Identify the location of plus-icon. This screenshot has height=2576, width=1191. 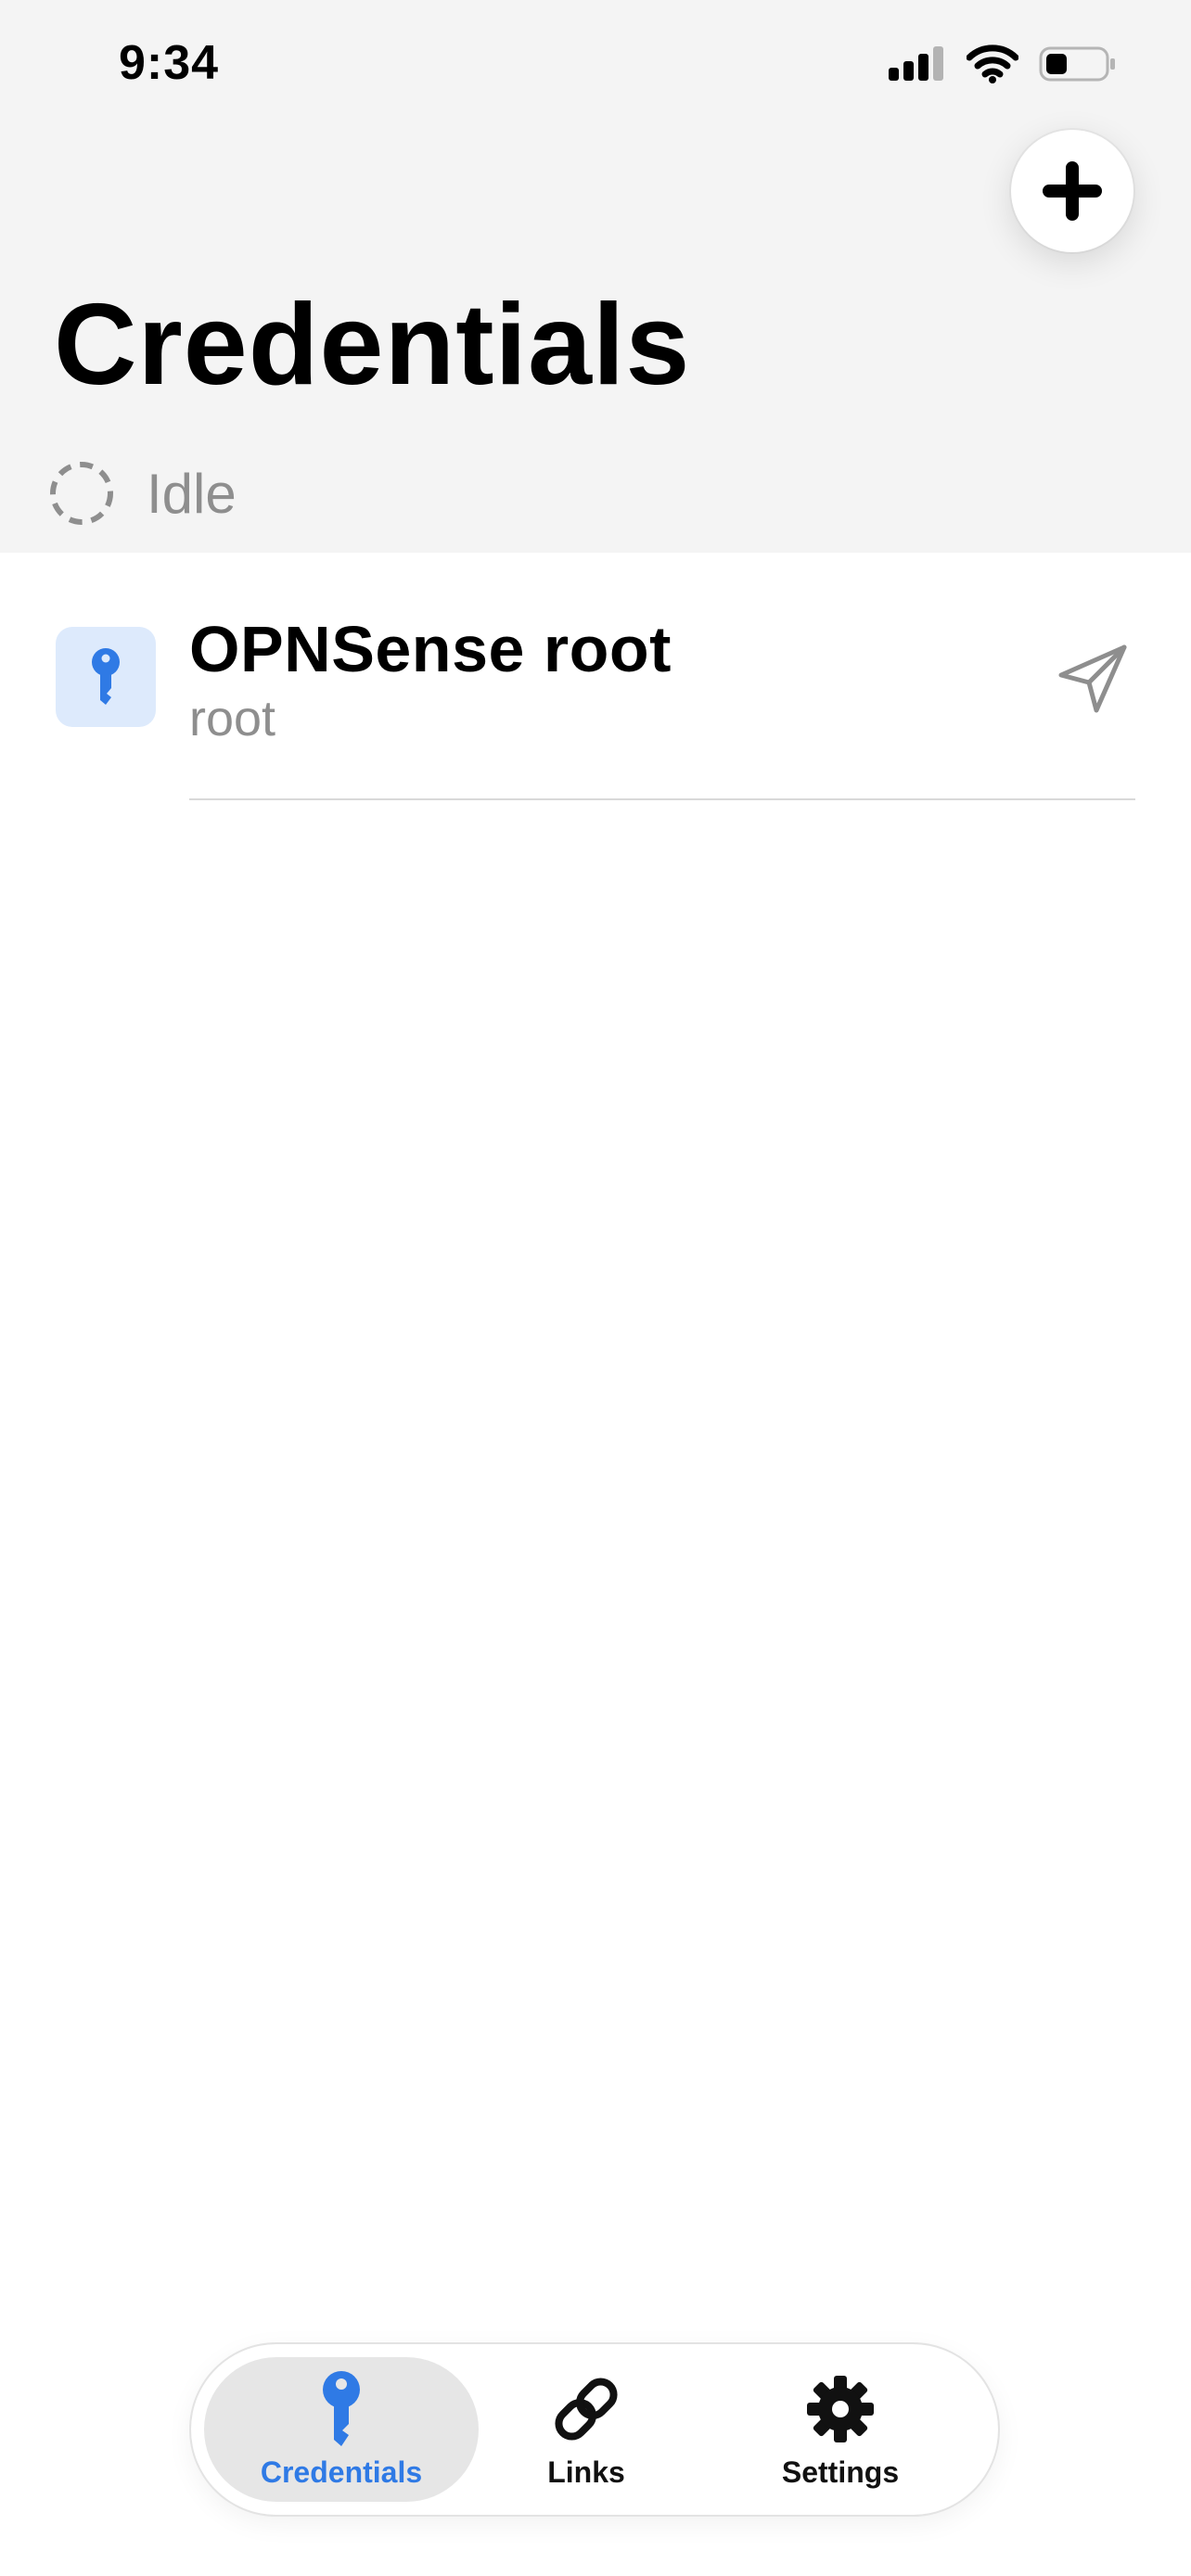
(1073, 191).